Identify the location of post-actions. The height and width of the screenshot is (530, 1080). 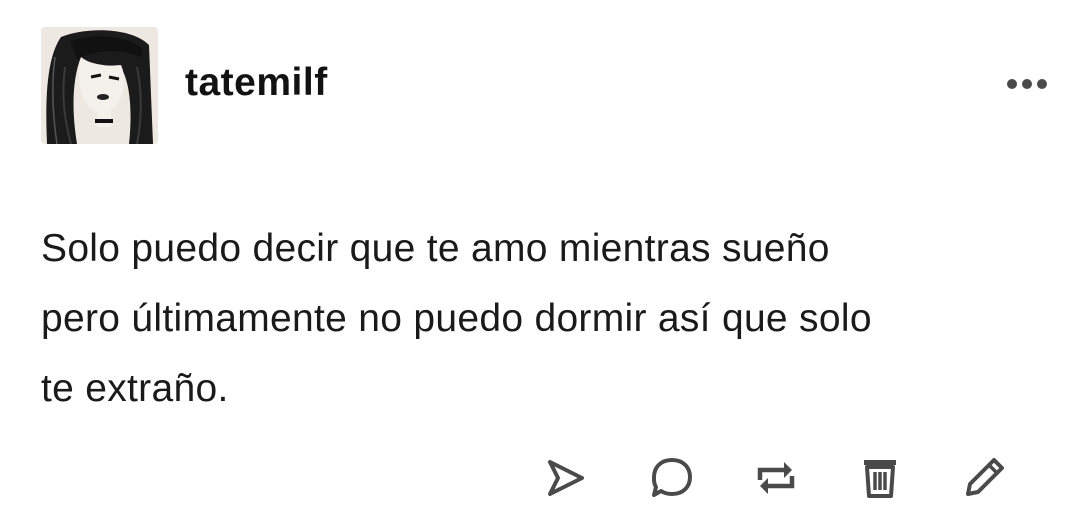
(780, 480).